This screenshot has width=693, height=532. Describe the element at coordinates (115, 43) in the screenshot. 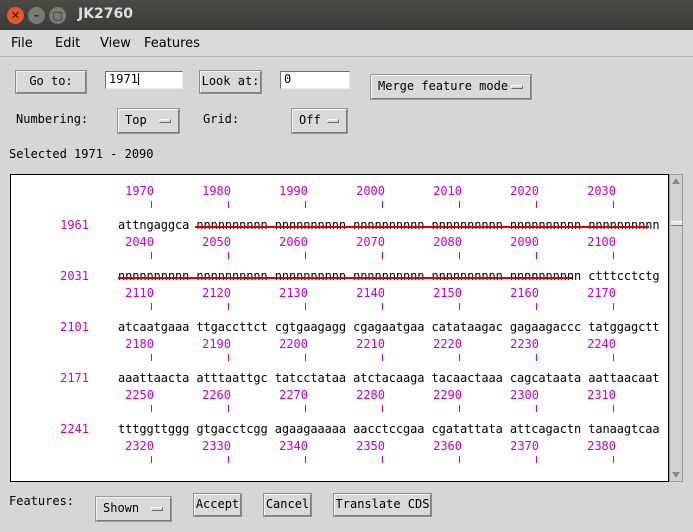

I see `menu-view: View` at that location.